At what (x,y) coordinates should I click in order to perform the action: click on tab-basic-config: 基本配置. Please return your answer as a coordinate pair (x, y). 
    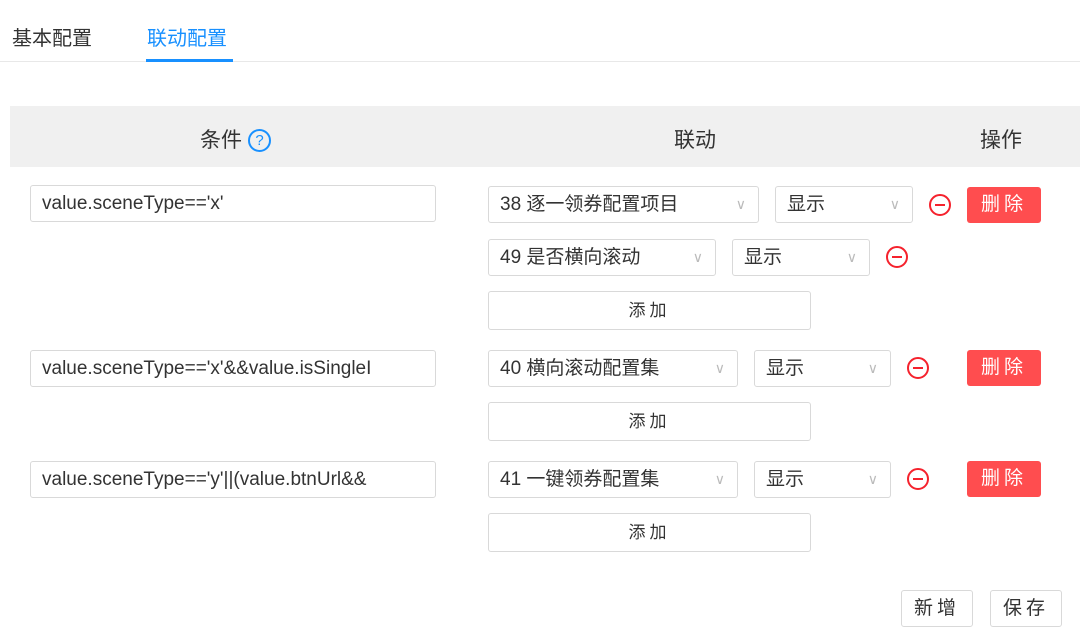
    Looking at the image, I should click on (52, 36).